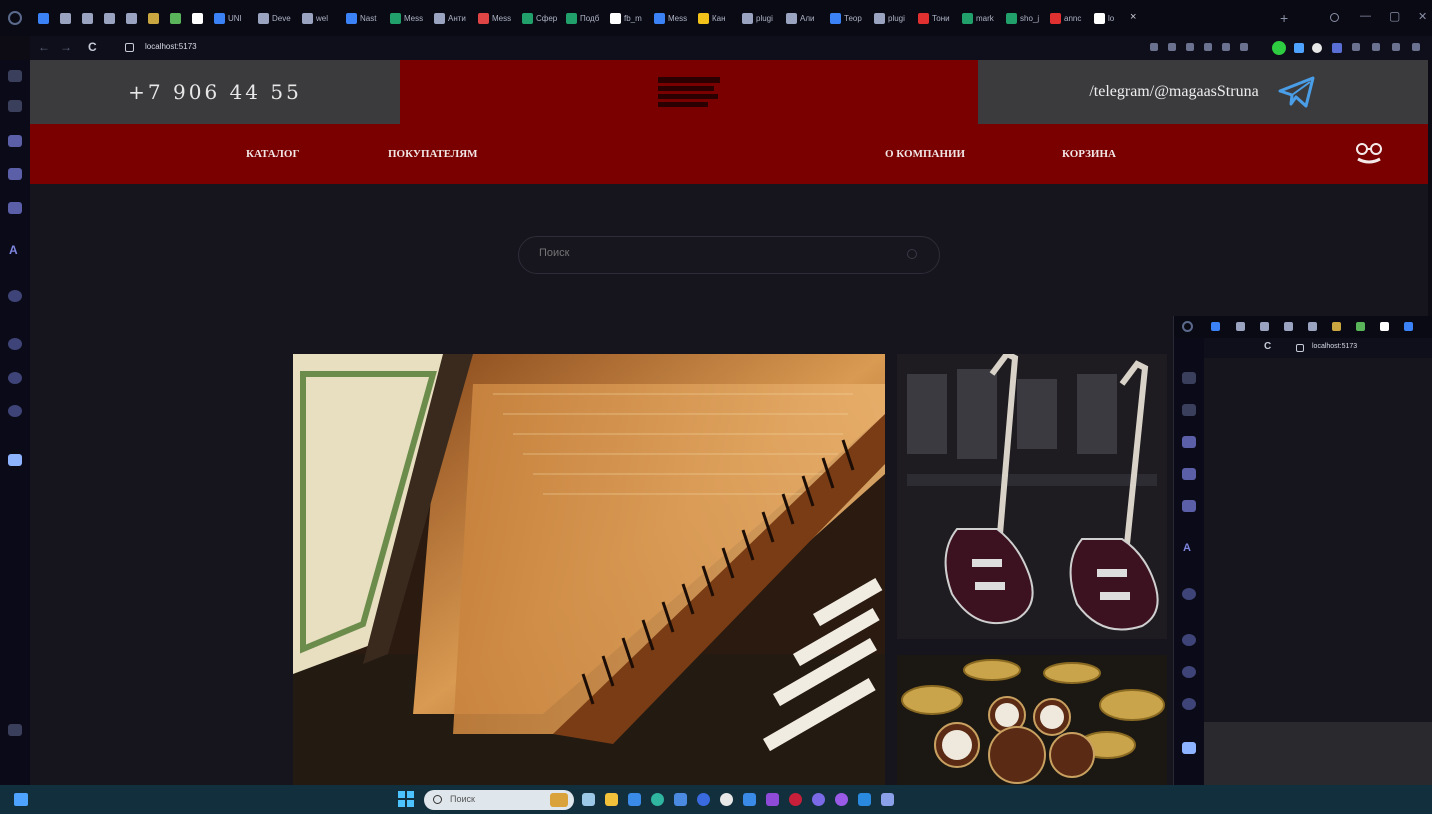 This screenshot has width=1432, height=814. Describe the element at coordinates (228, 18) in the screenshot. I see `browser-tab: UNI` at that location.